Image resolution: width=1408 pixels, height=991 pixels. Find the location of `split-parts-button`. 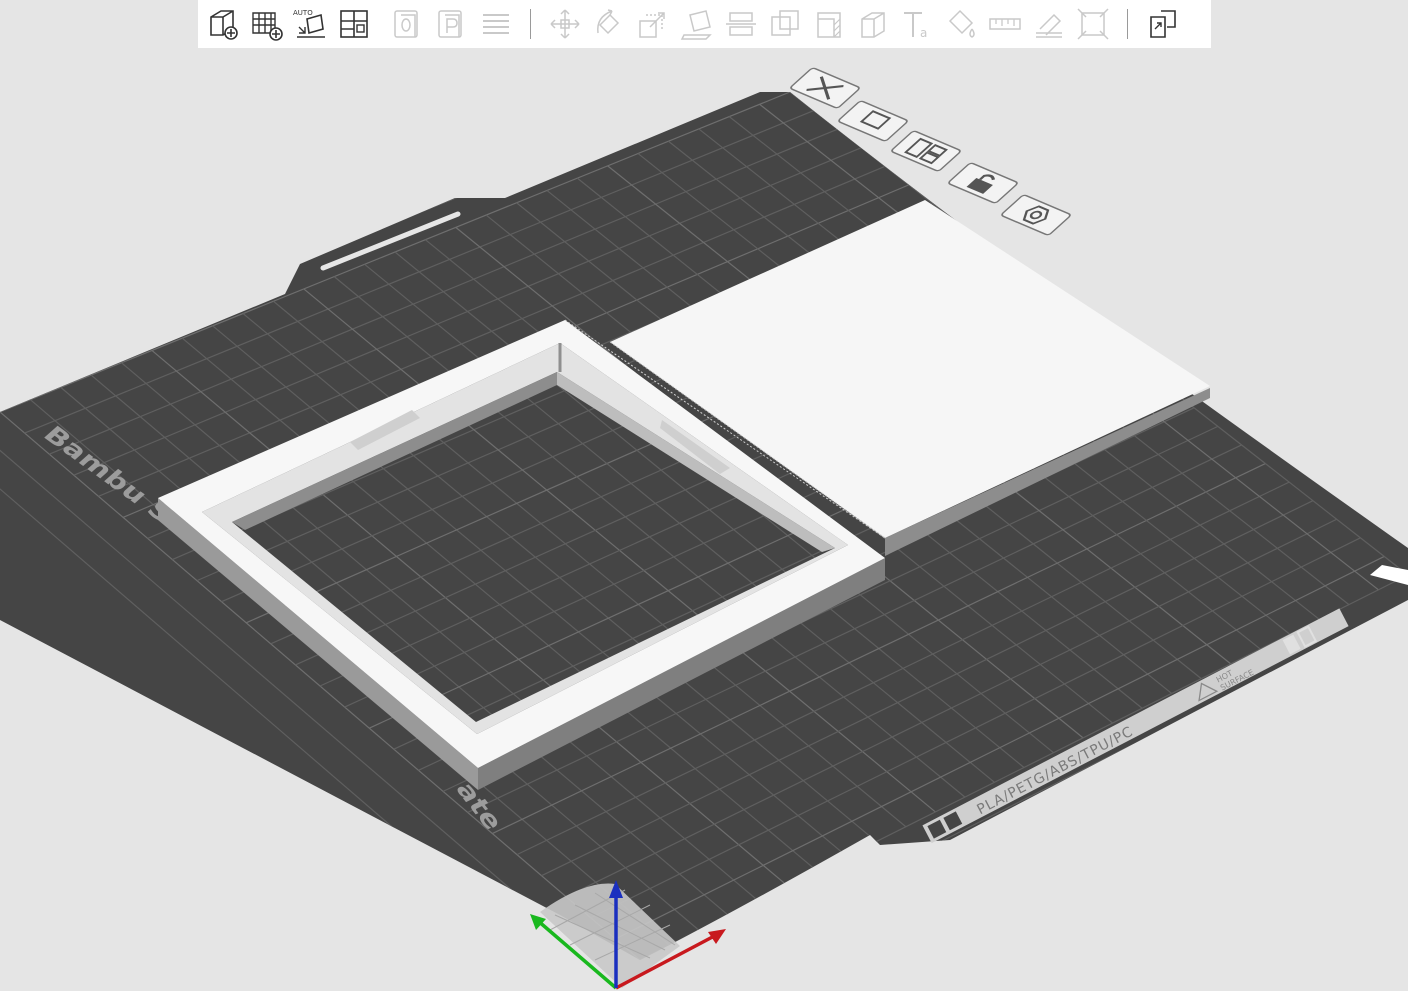

split-parts-button is located at coordinates (452, 24).